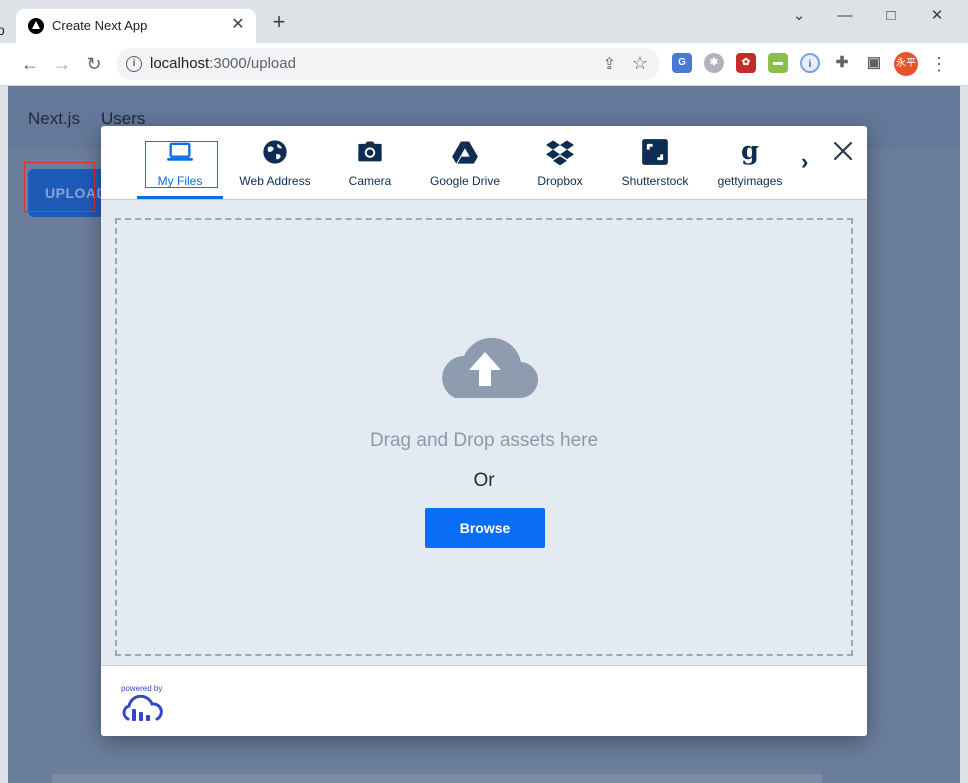 The image size is (968, 783). I want to click on svg-text: g, so click(750, 152).